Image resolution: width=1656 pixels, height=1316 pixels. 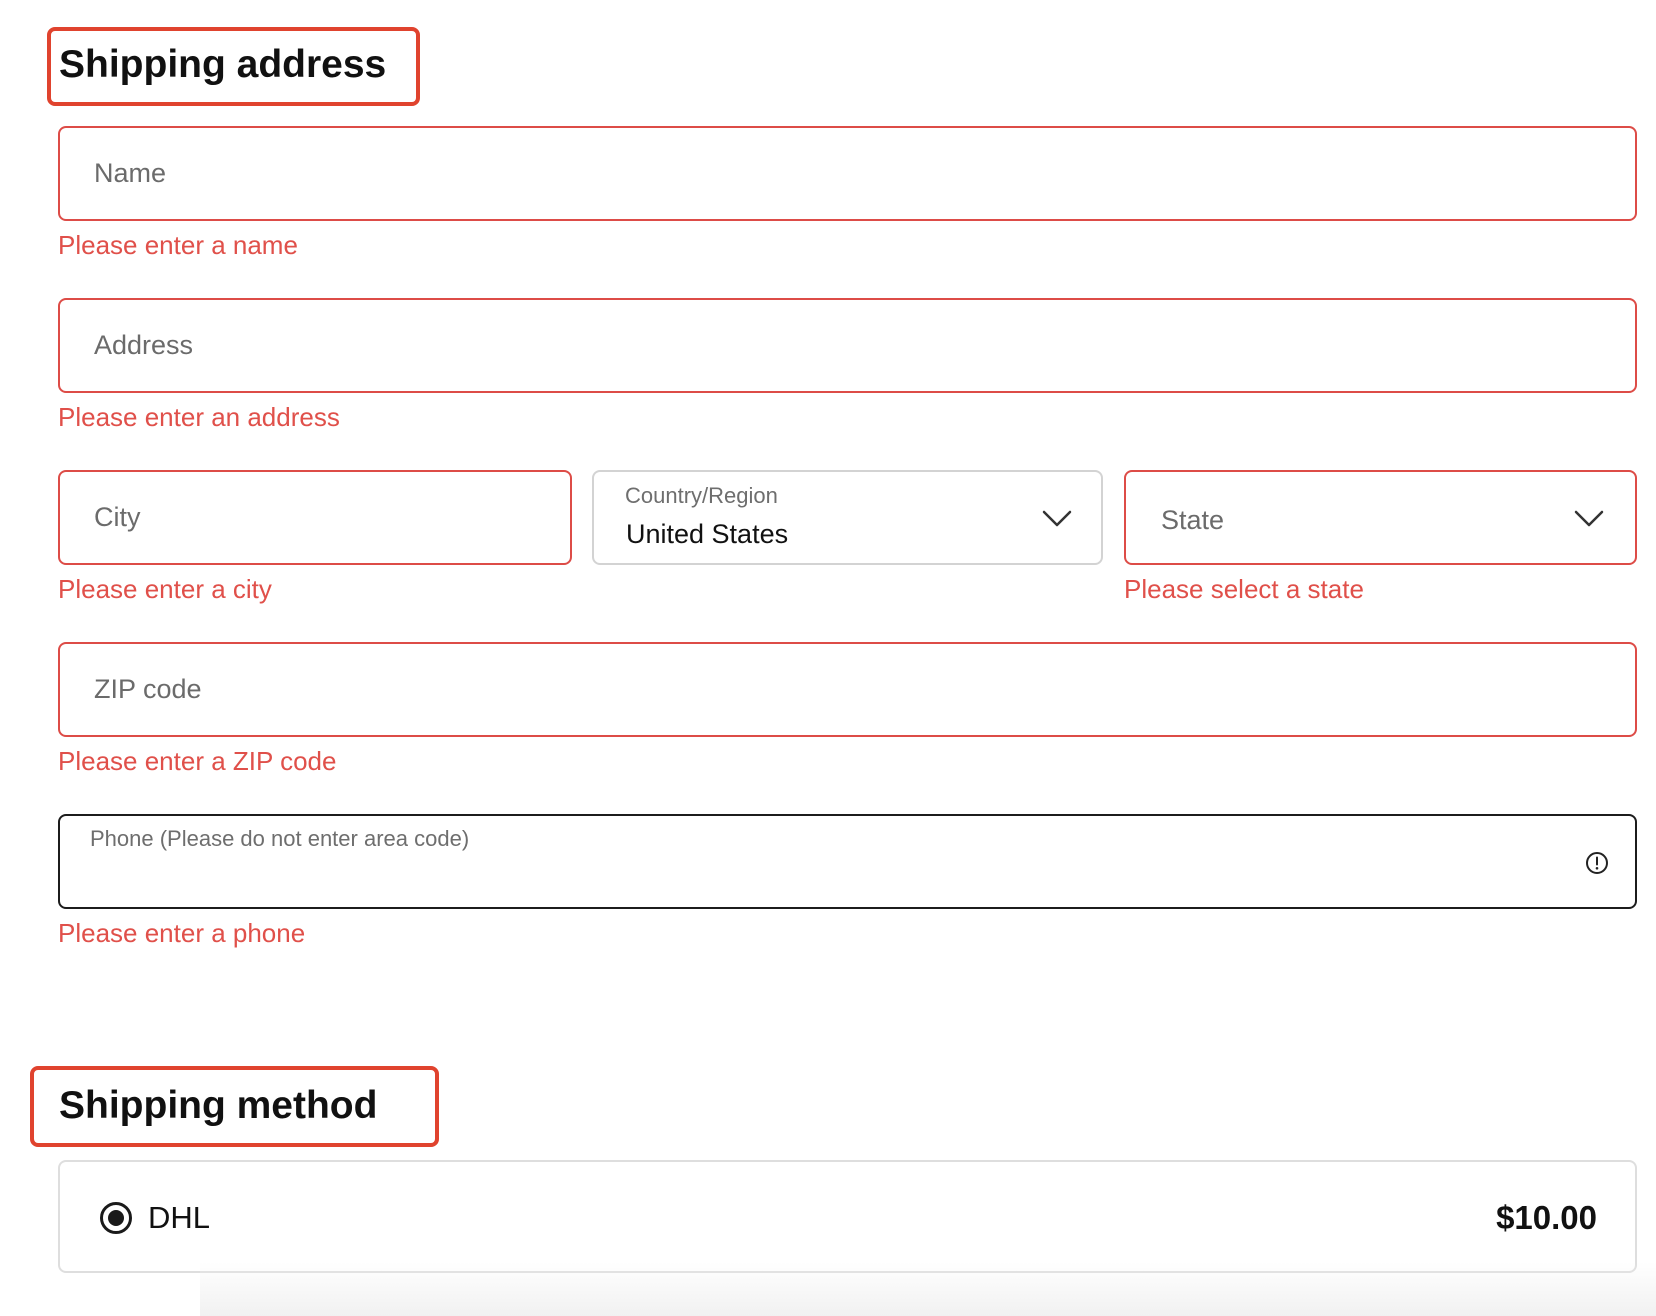 I want to click on shipping-option-name: DHL, so click(x=179, y=1217).